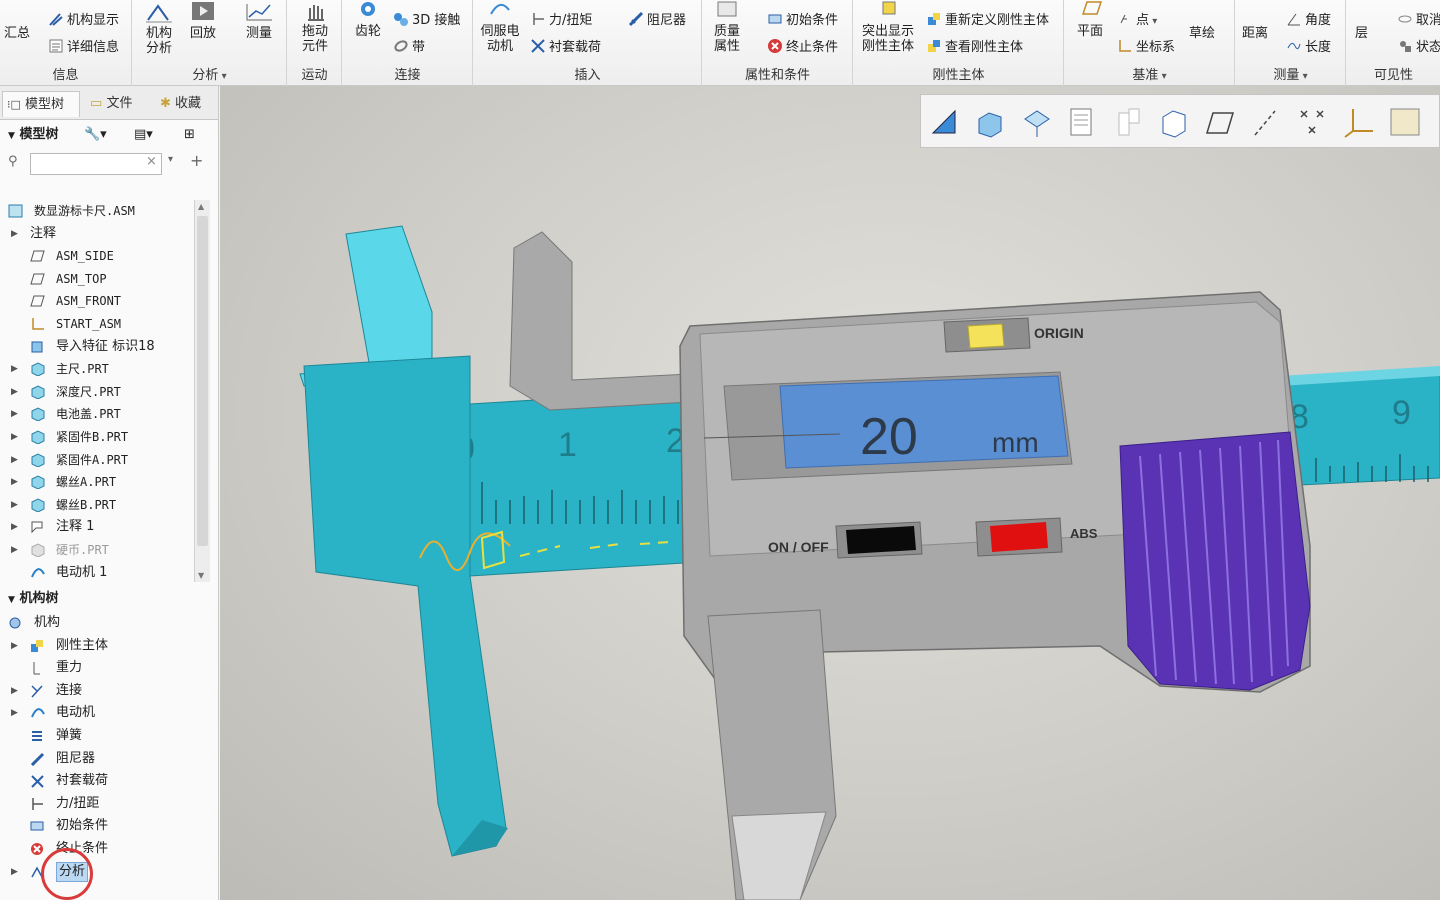 The width and height of the screenshot is (1440, 900). I want to click on tree-row: 衬套载荷, so click(100, 781).